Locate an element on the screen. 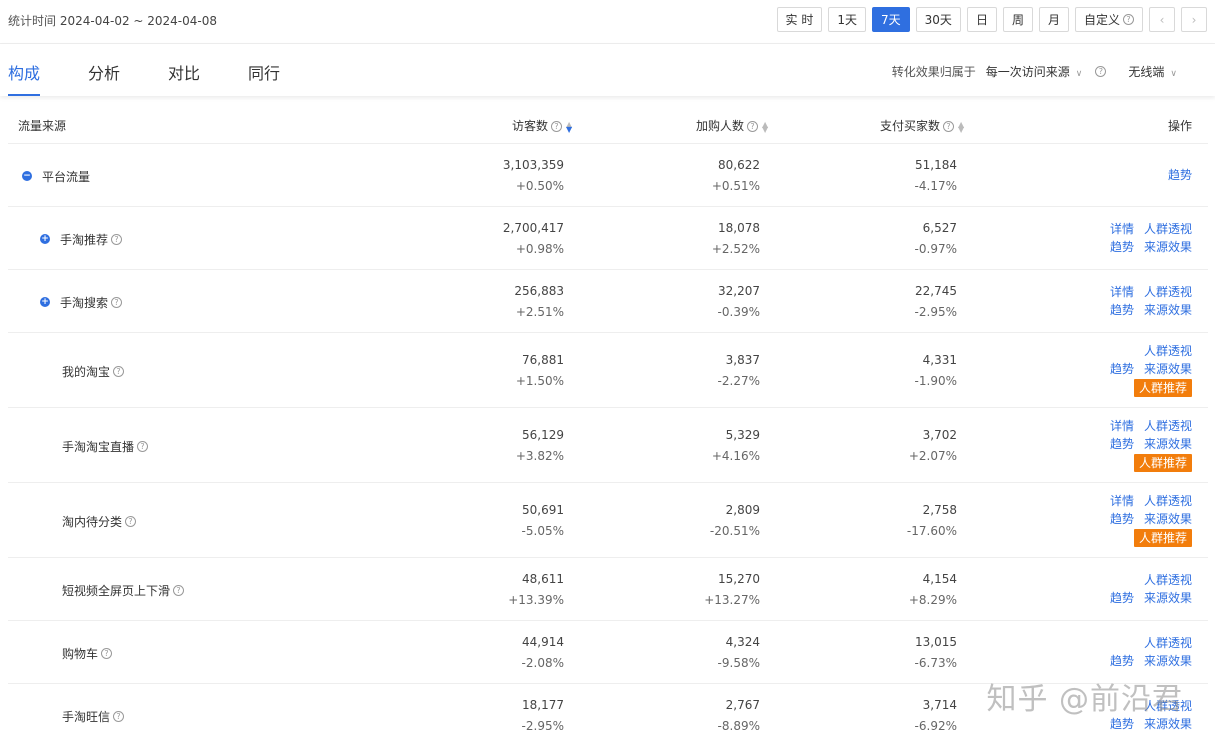 The height and width of the screenshot is (740, 1215). buyers-change: -0.97% is located at coordinates (935, 248).